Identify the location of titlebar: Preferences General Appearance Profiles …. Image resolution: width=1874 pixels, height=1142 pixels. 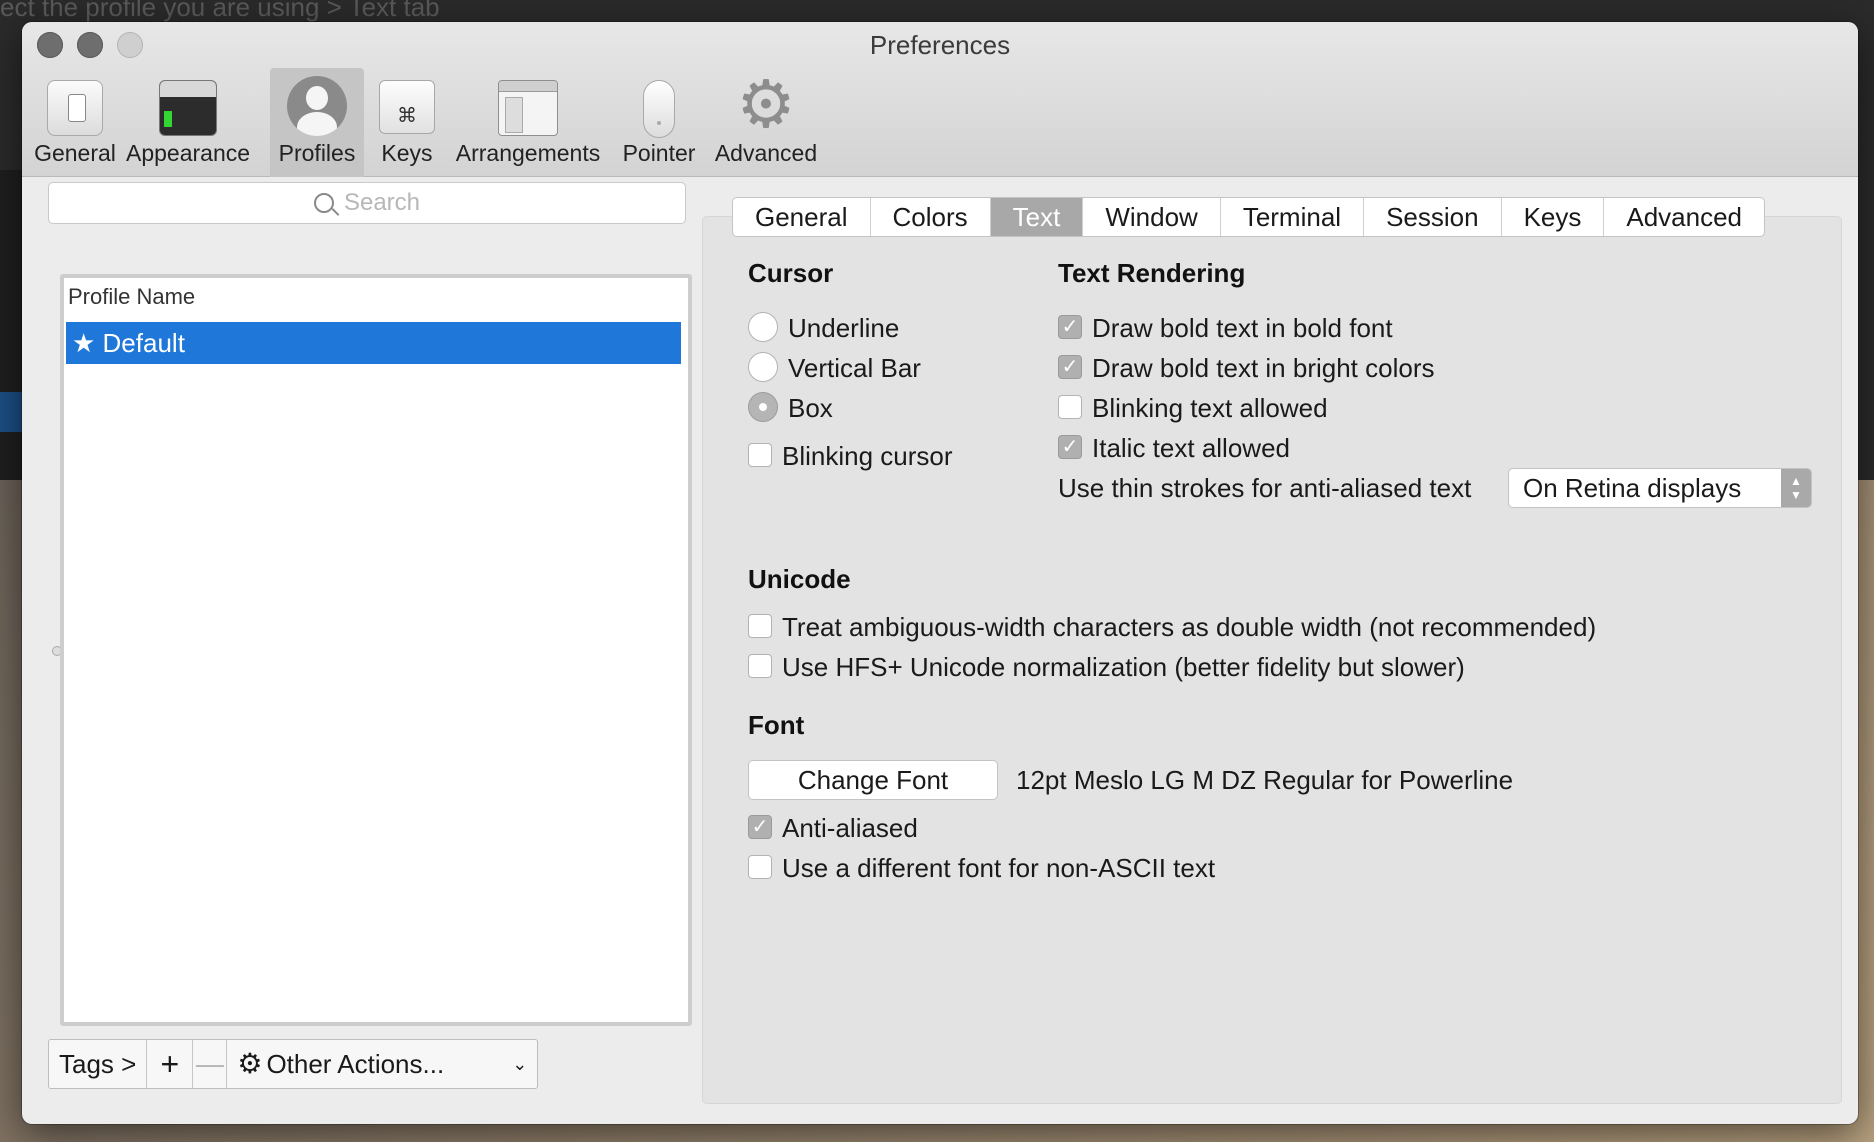
(940, 99).